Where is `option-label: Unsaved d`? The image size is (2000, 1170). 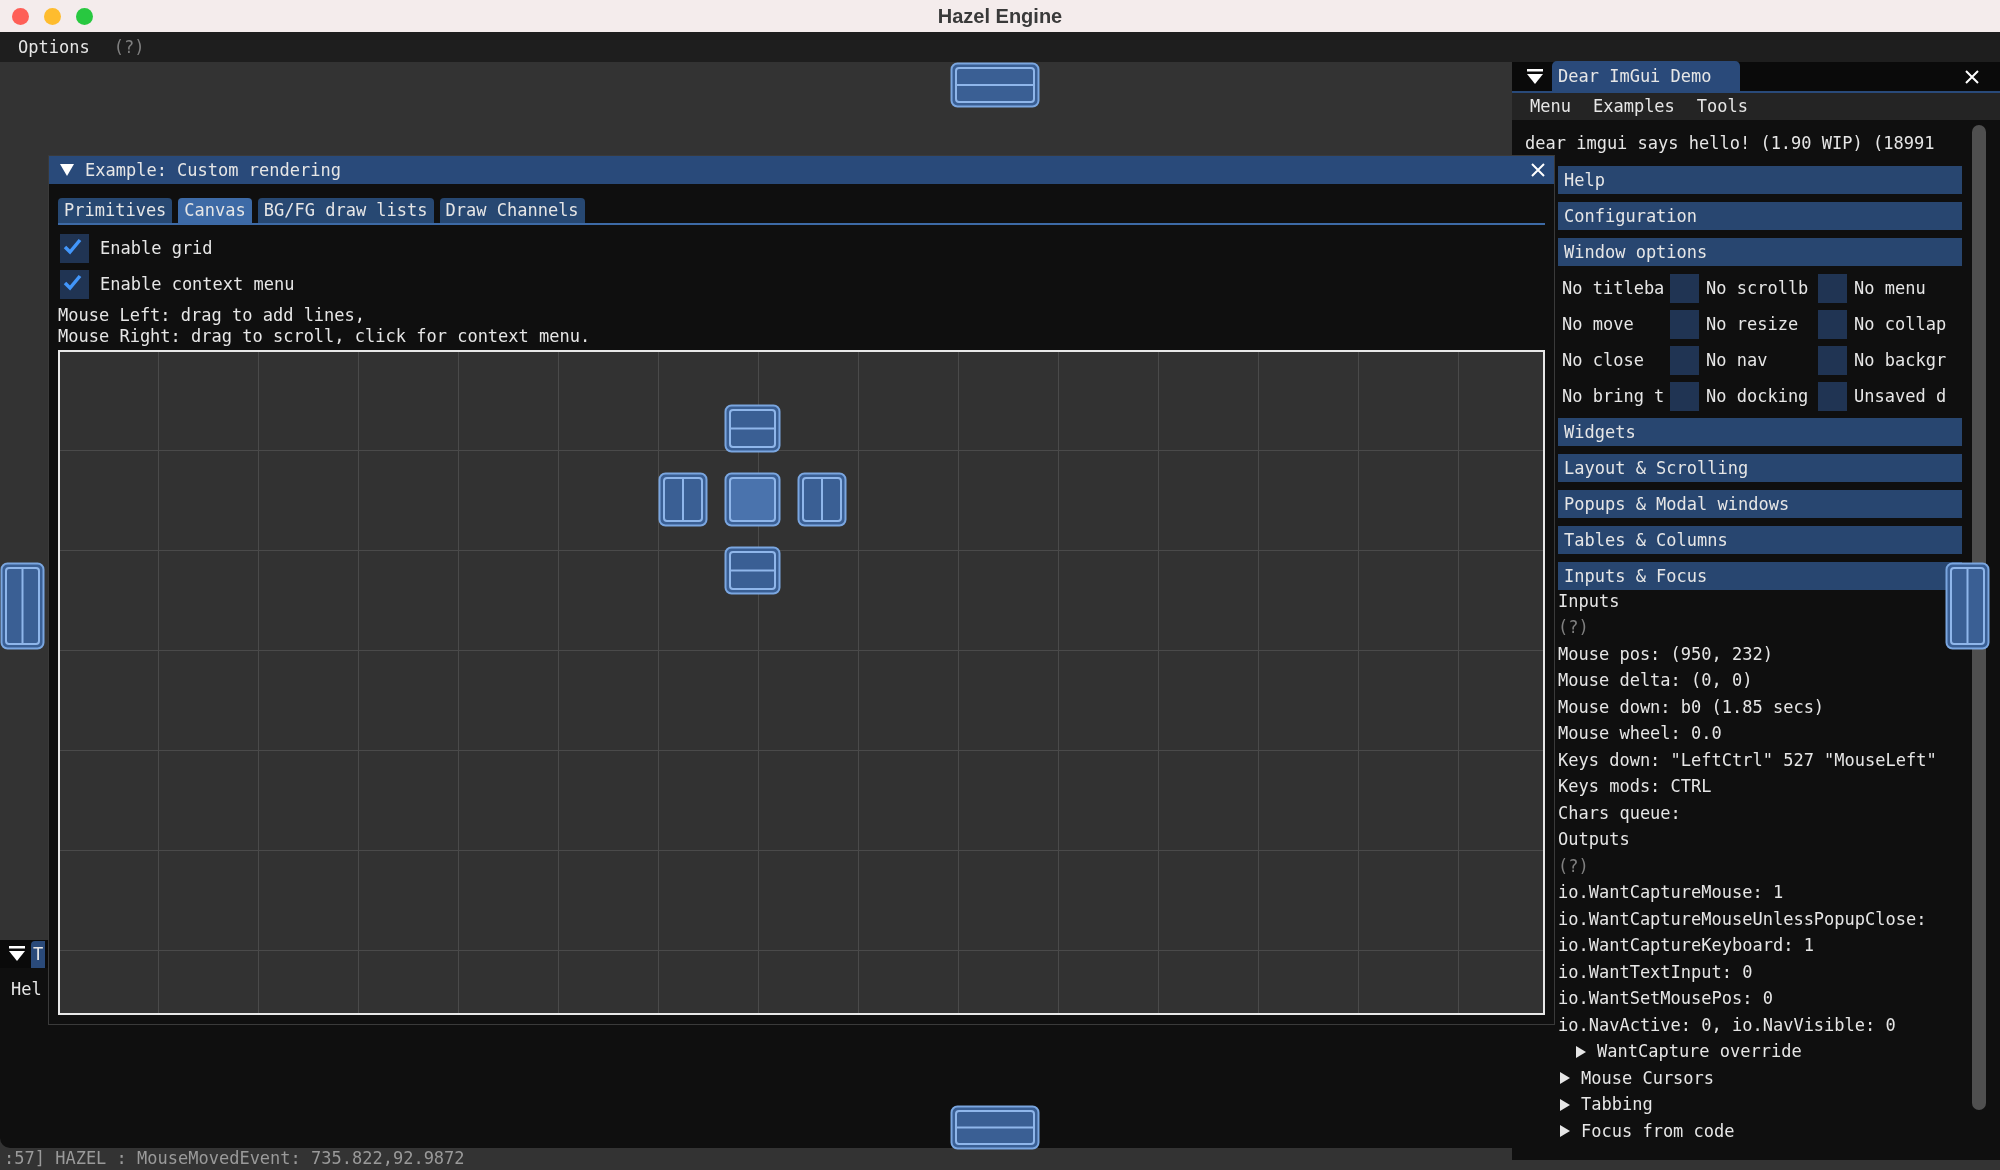 option-label: Unsaved d is located at coordinates (1900, 396).